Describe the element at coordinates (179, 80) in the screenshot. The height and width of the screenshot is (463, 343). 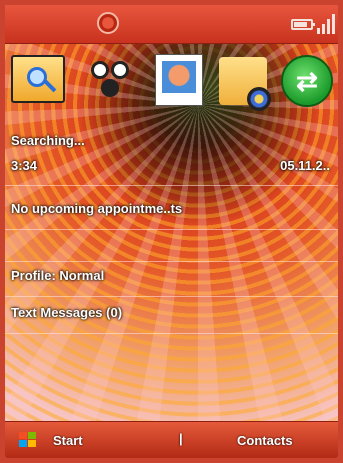
I see `pictures-icon` at that location.